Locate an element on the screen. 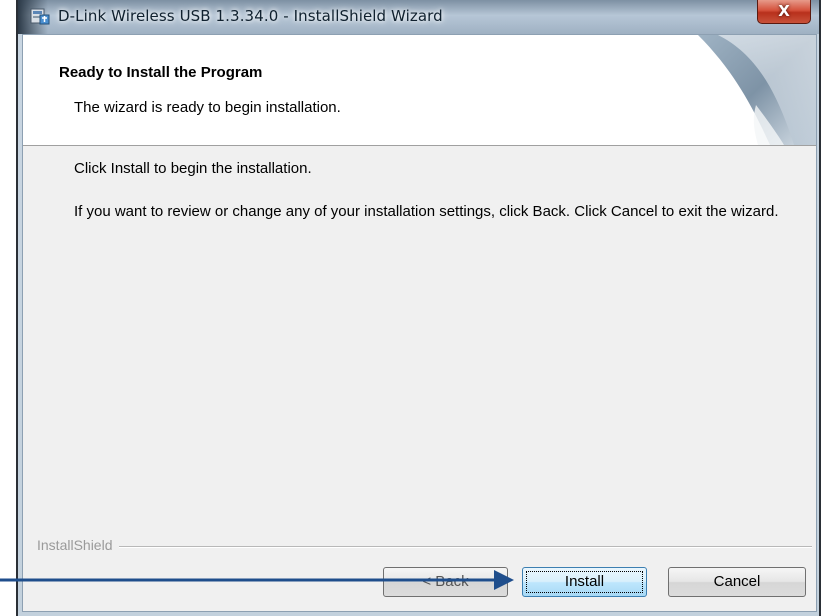 The width and height of the screenshot is (821, 616). installshield-brand: InstallShield is located at coordinates (78, 545).